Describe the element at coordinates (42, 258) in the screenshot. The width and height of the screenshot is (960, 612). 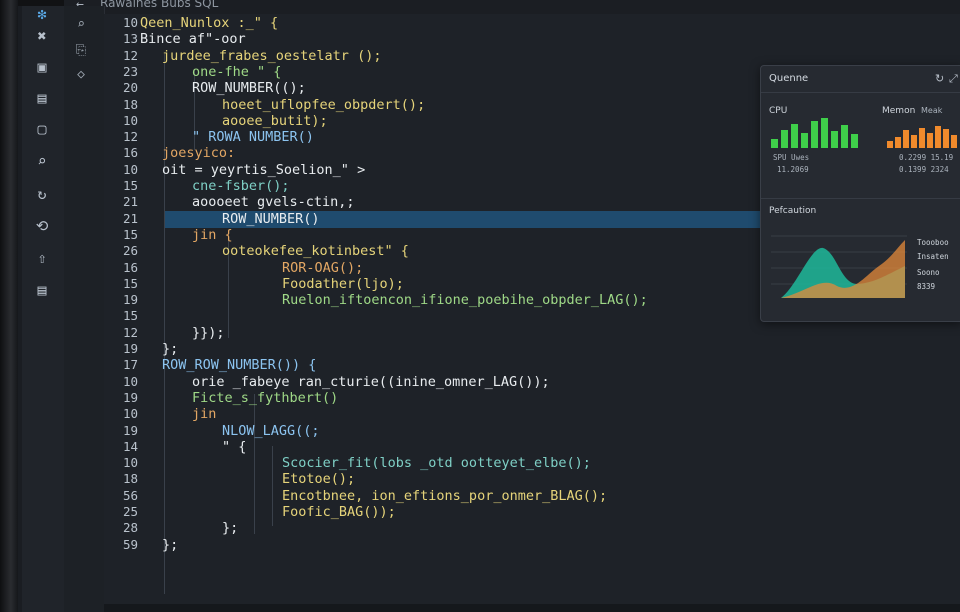
I see `export-icon: ⇧` at that location.